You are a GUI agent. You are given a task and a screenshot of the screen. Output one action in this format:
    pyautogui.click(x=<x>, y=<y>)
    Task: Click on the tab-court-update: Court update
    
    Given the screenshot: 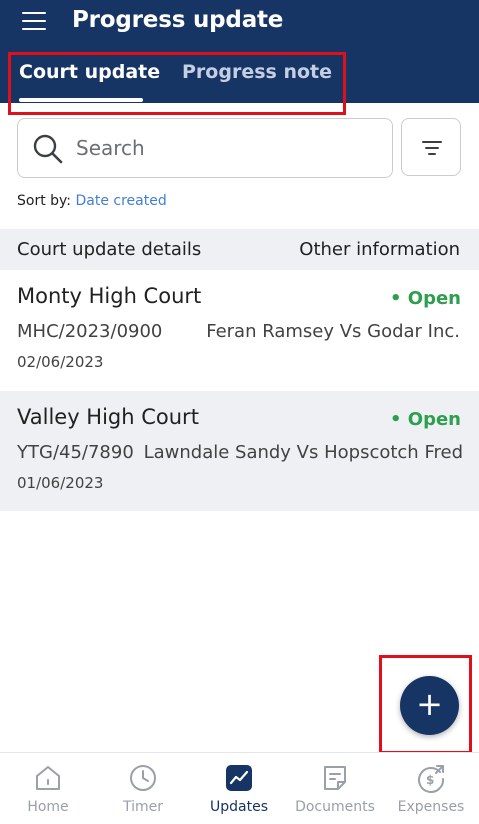 What is the action you would take?
    pyautogui.click(x=89, y=72)
    